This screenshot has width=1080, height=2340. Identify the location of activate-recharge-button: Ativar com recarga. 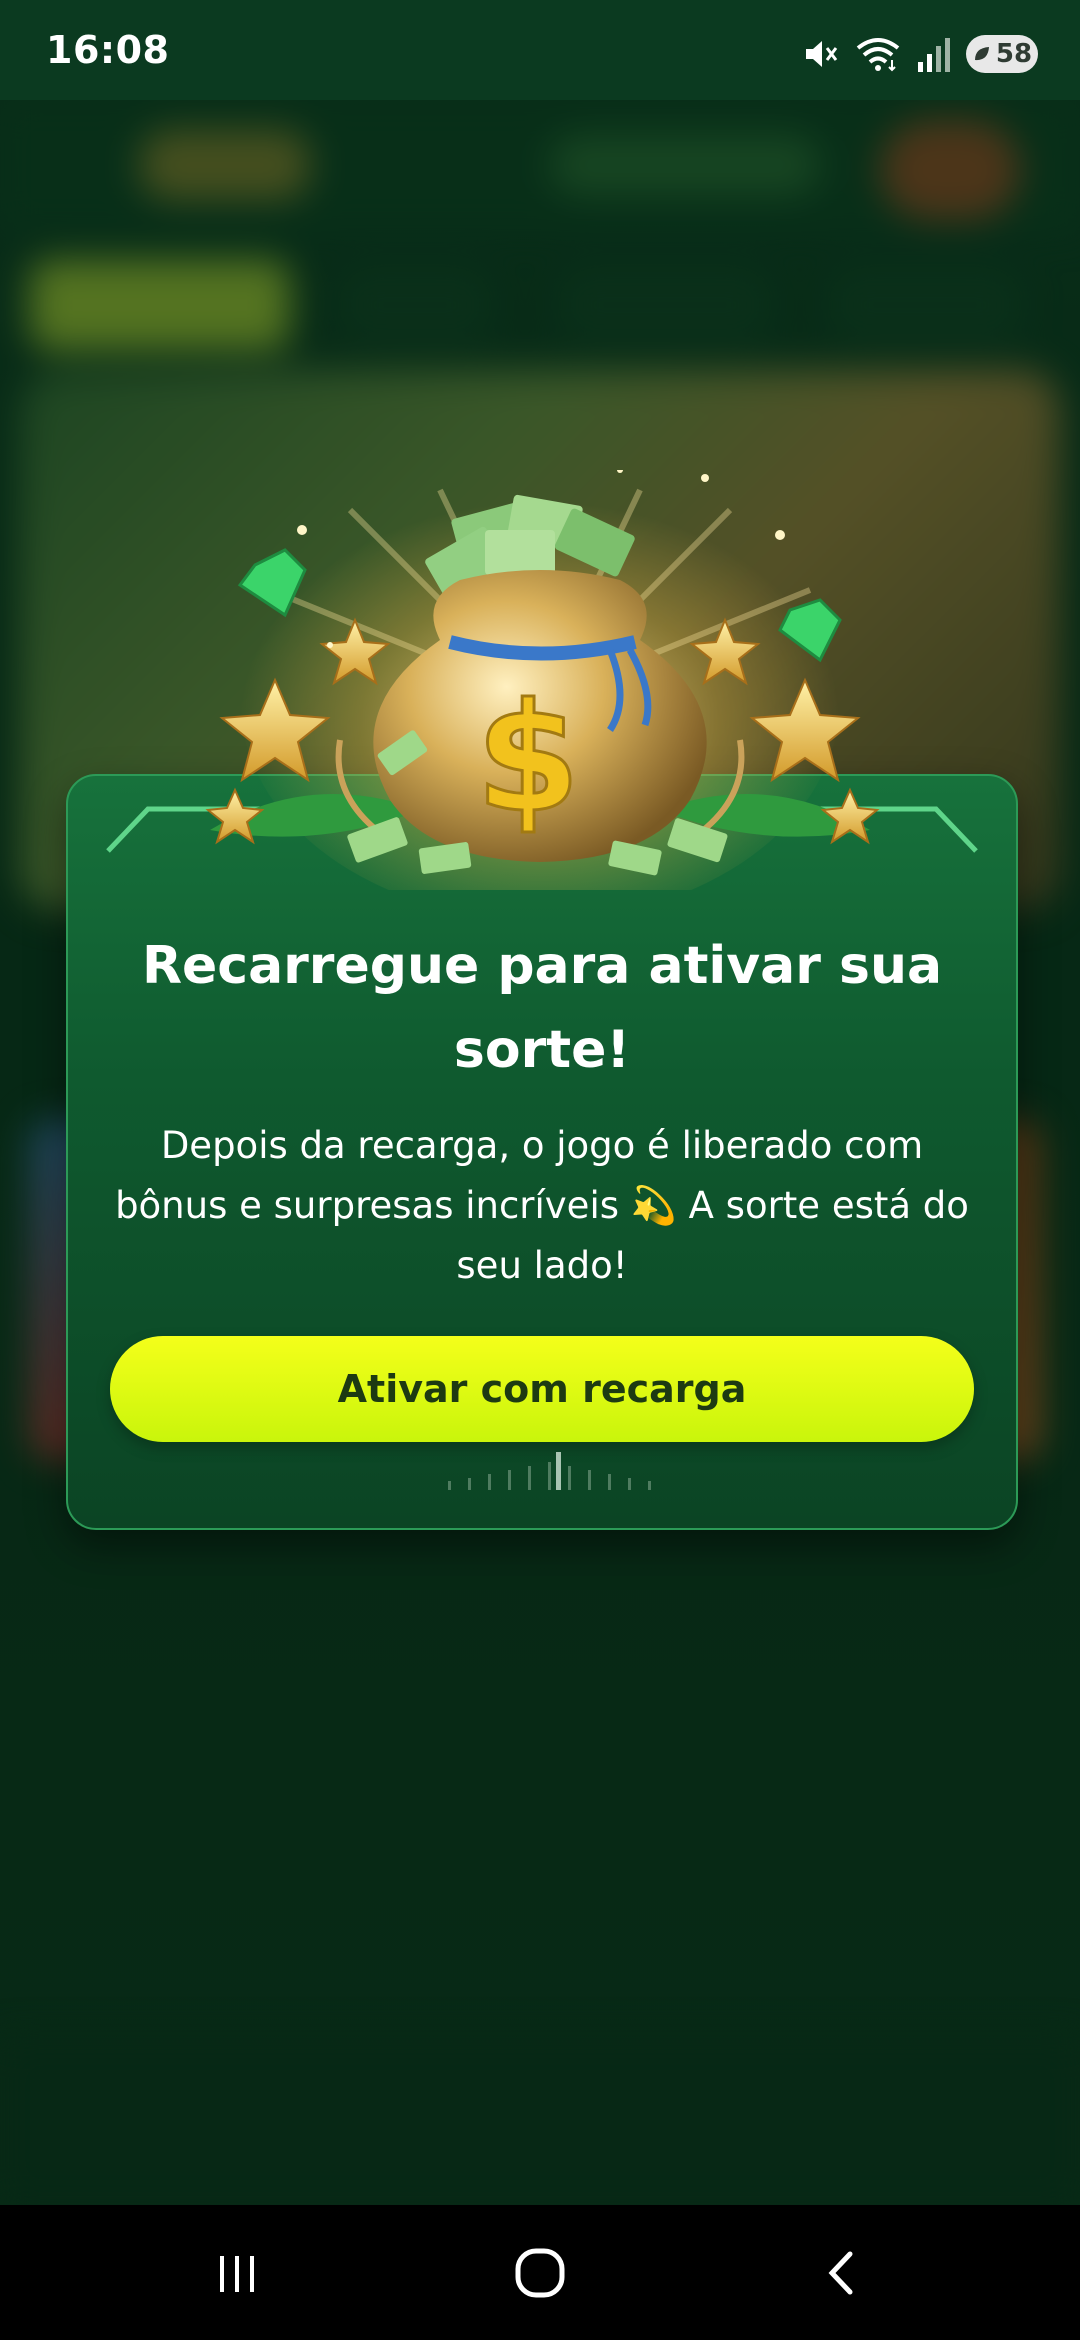
(542, 1389).